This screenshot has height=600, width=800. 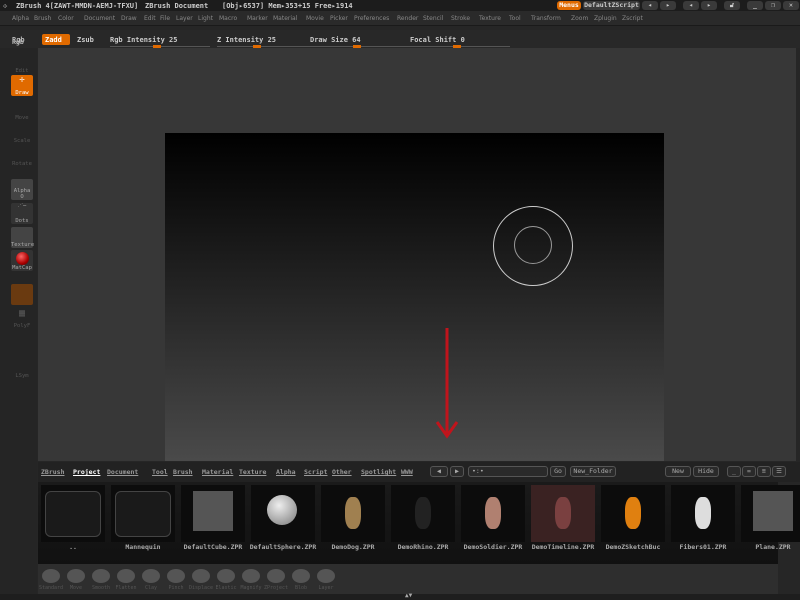 I want to click on lightbox-tab-spotlight: Spotlight, so click(x=378, y=472).